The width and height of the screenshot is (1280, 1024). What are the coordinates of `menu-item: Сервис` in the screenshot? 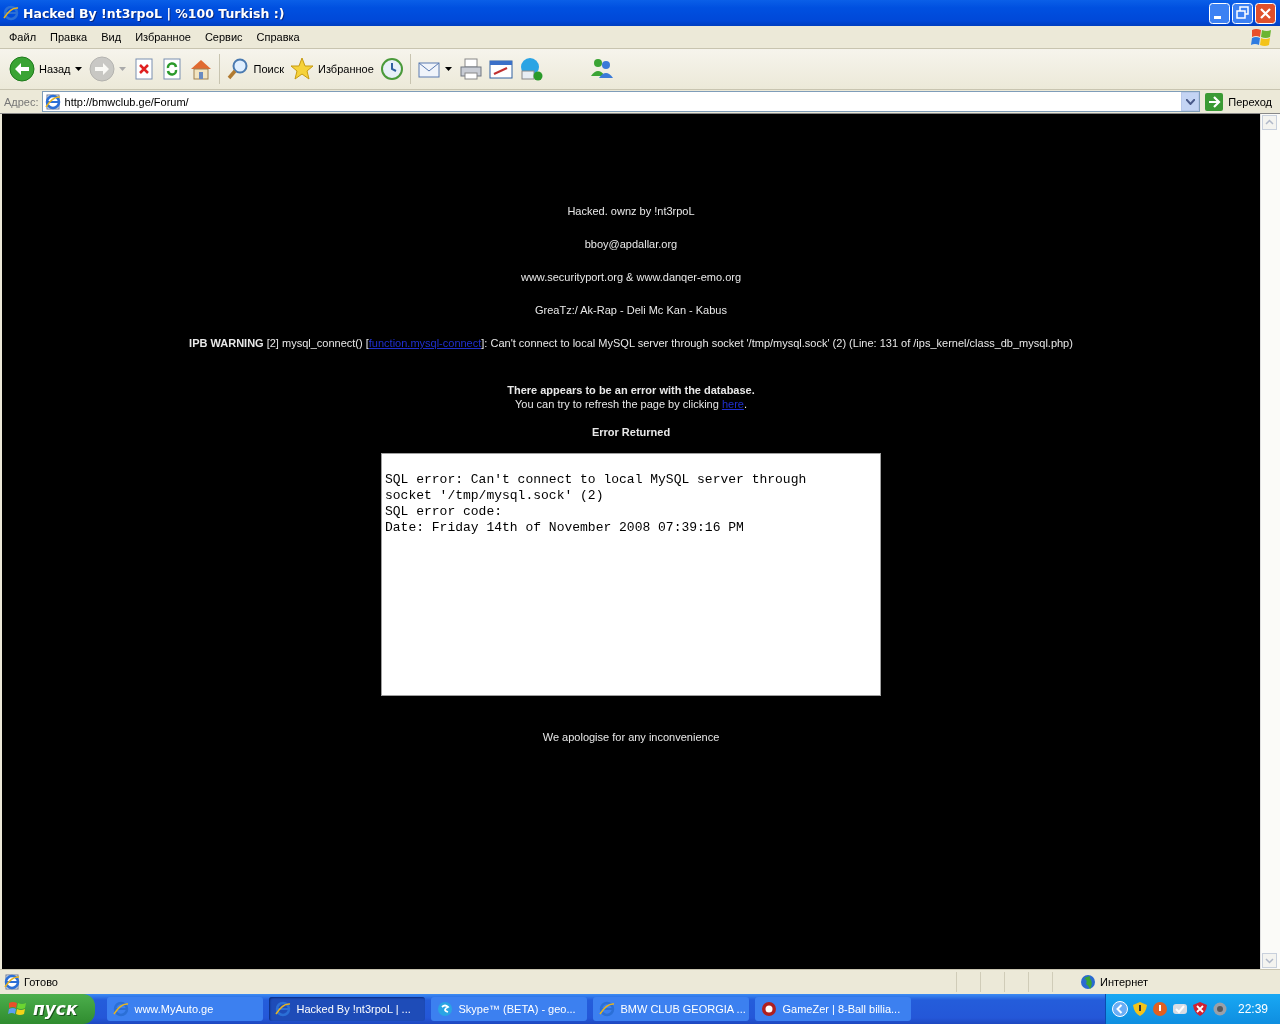 It's located at (223, 37).